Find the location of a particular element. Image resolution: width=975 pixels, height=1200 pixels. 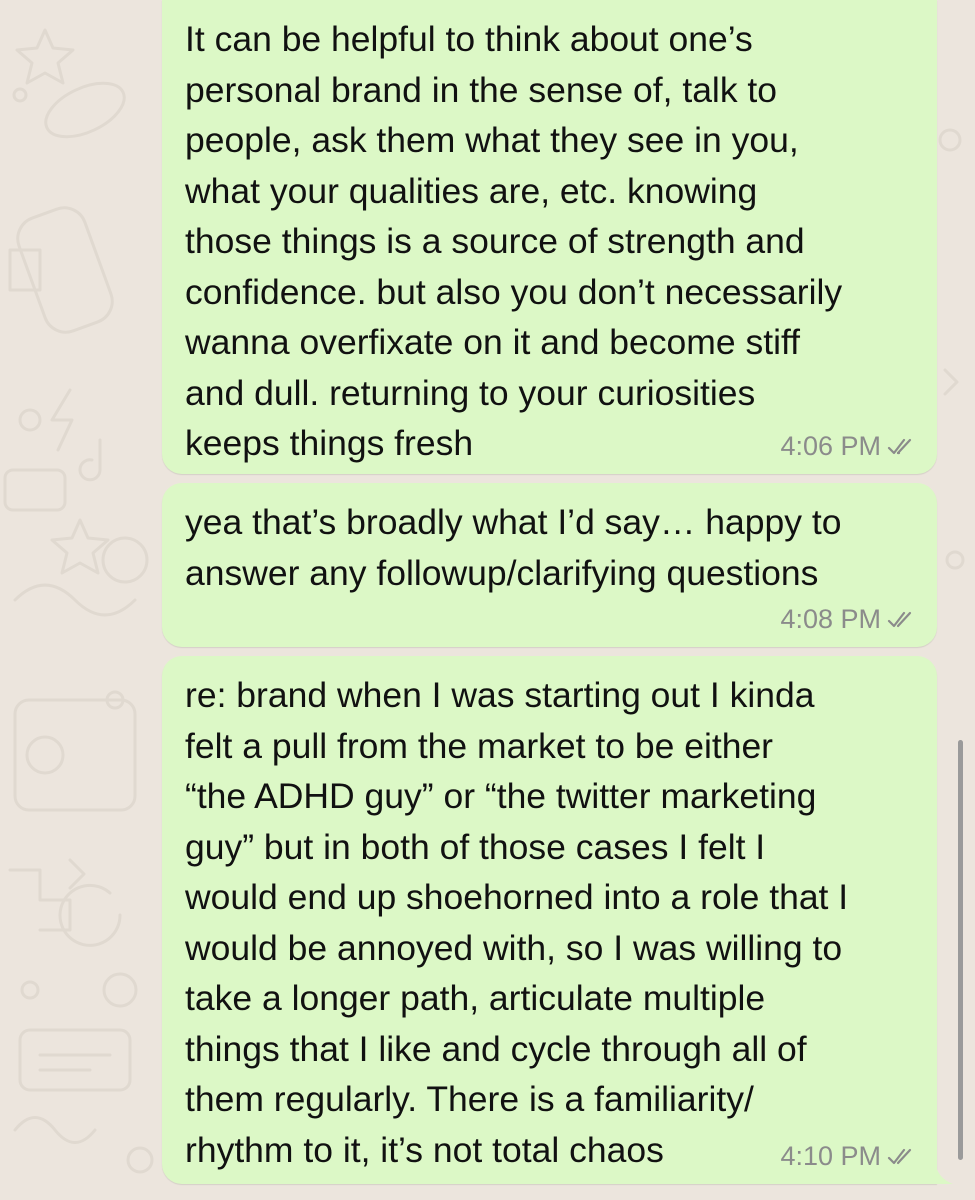

message-timestamp: 4:10 PM is located at coordinates (830, 1156).